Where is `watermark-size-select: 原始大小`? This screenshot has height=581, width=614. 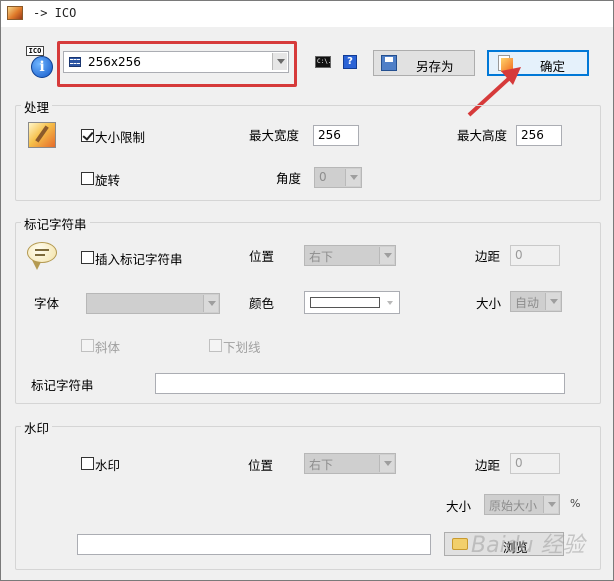 watermark-size-select: 原始大小 is located at coordinates (522, 504).